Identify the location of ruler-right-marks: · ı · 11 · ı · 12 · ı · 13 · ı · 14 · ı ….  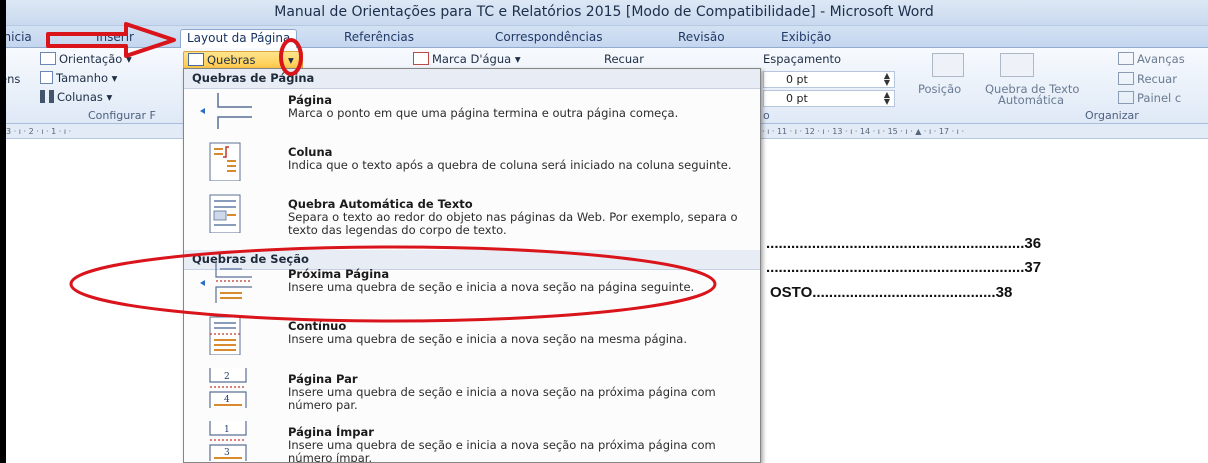
(863, 131).